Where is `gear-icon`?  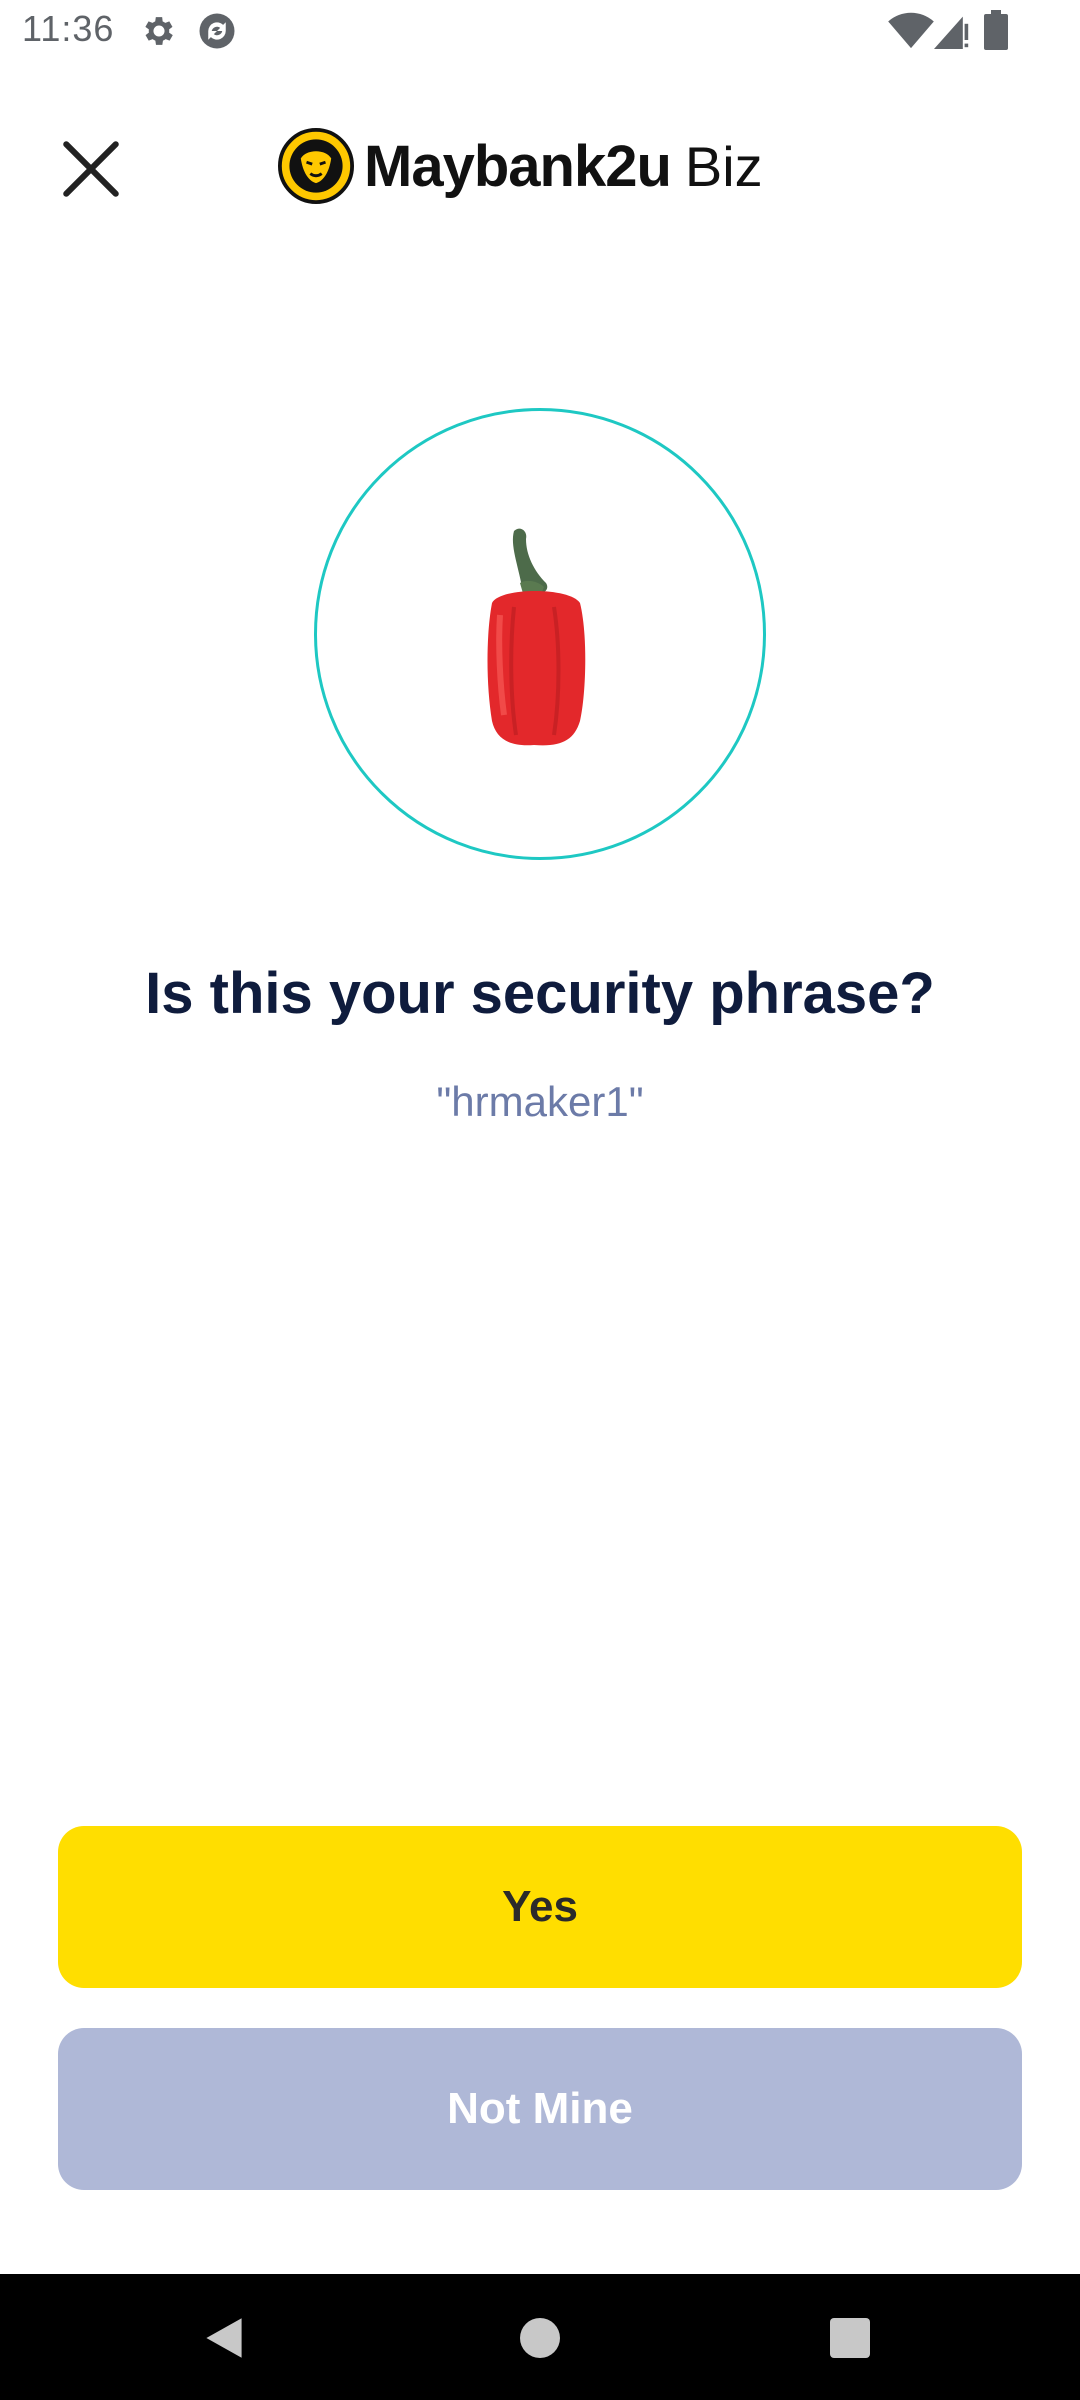
gear-icon is located at coordinates (159, 31).